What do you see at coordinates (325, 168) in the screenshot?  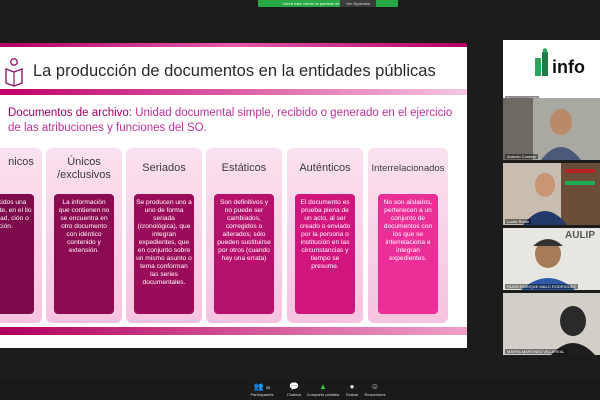 I see `card-title: Auténticos` at bounding box center [325, 168].